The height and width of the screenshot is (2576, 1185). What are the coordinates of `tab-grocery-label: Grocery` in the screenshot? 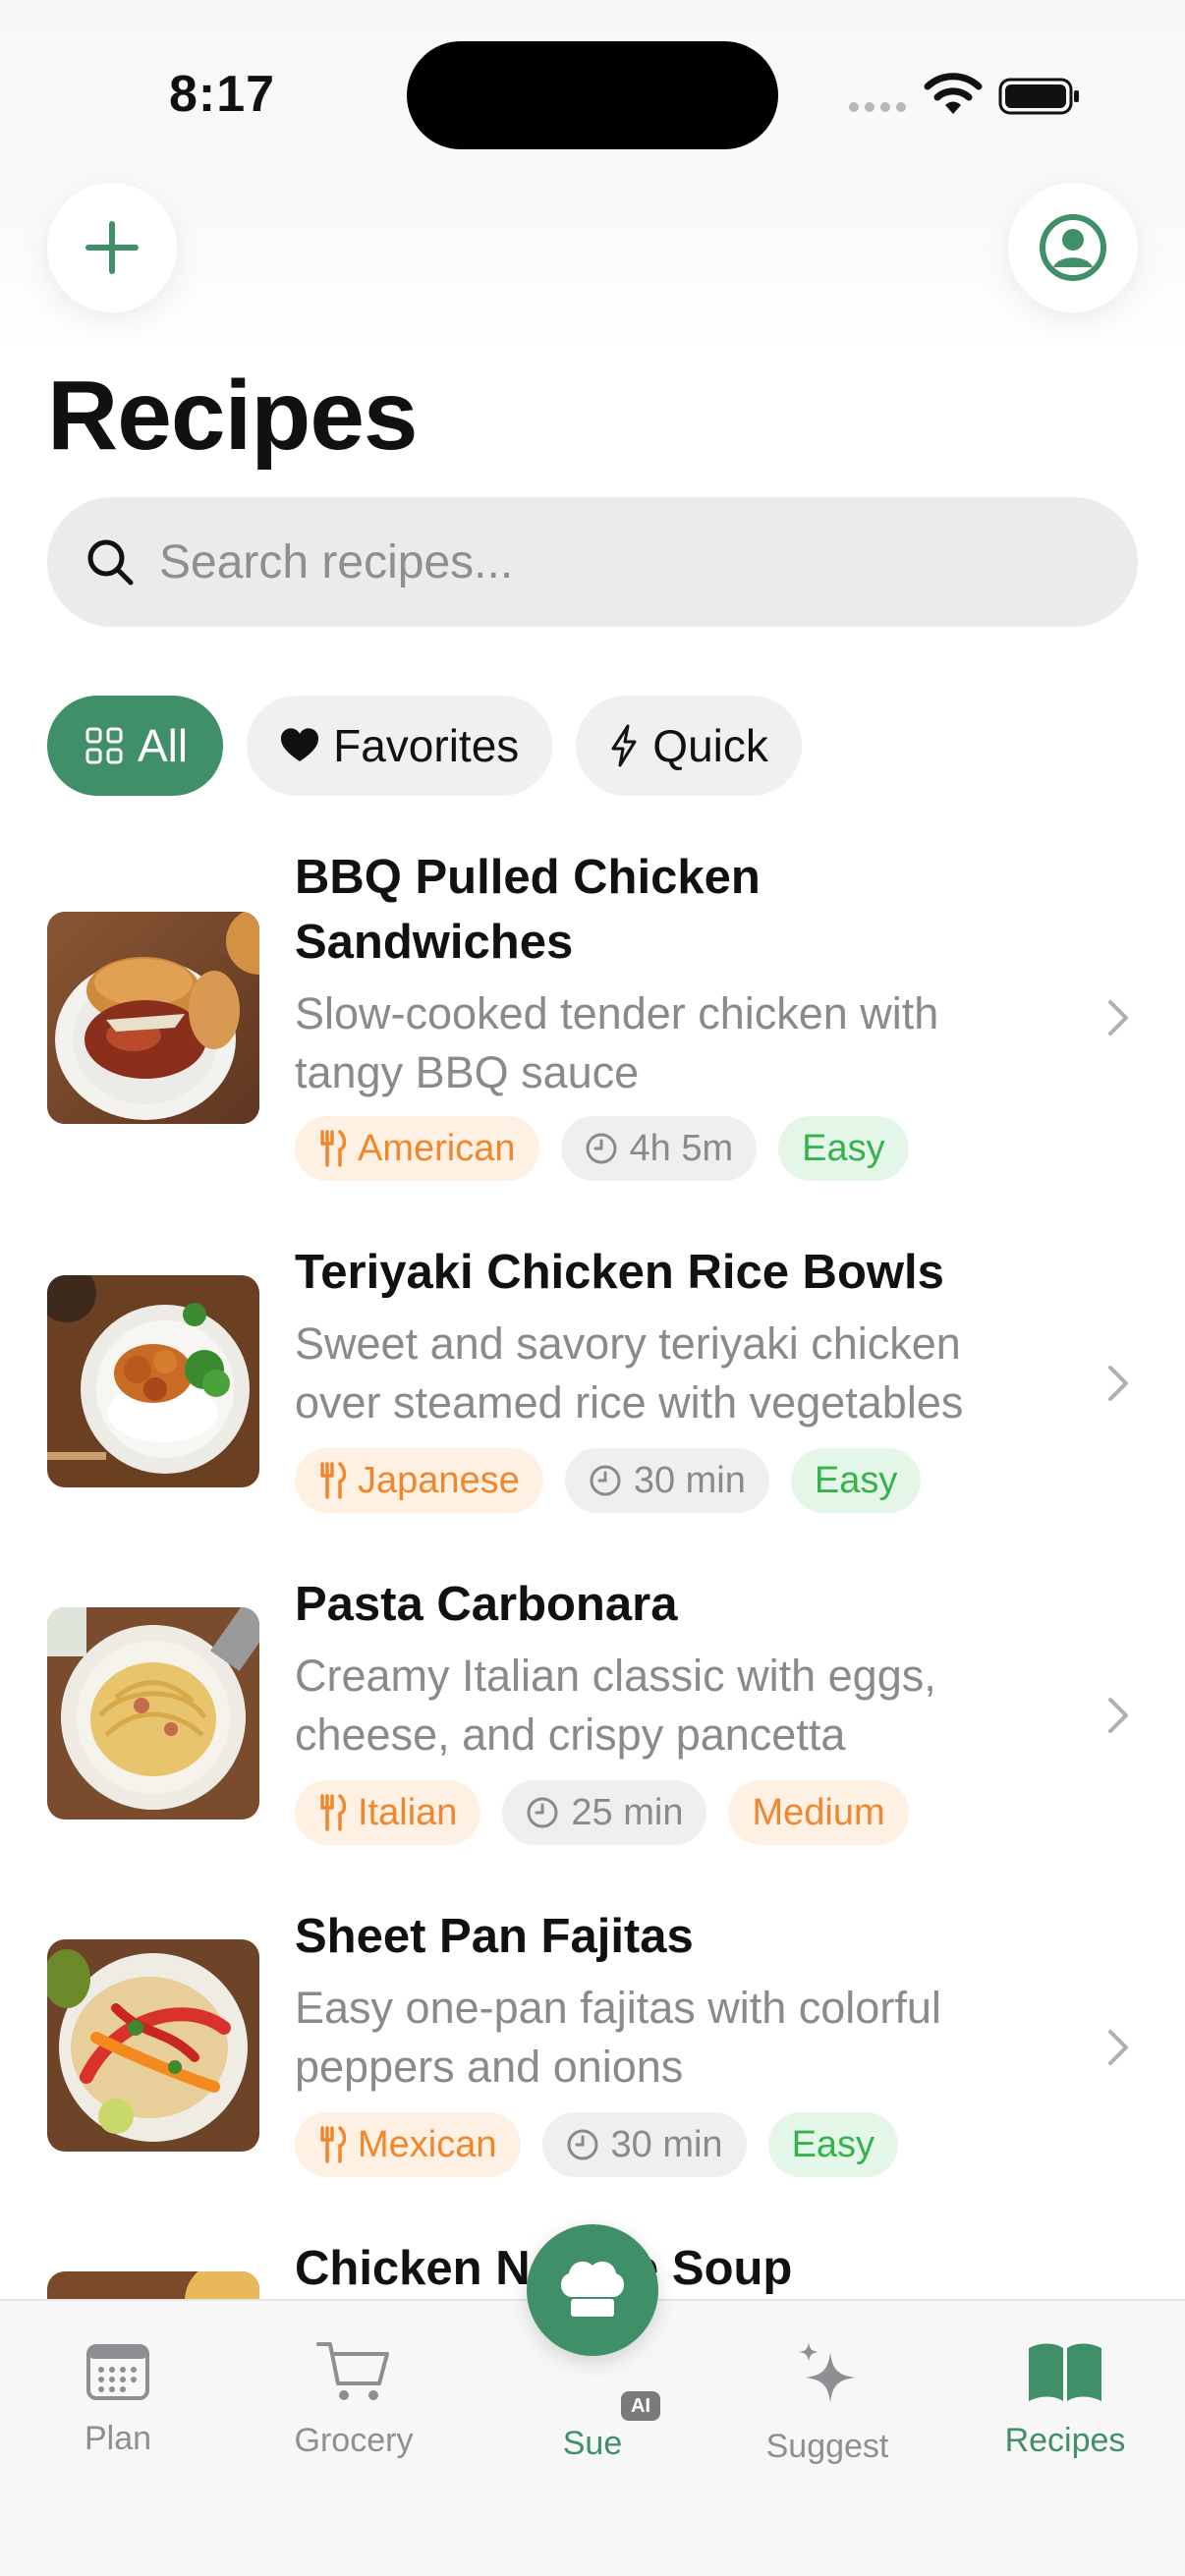 It's located at (354, 2440).